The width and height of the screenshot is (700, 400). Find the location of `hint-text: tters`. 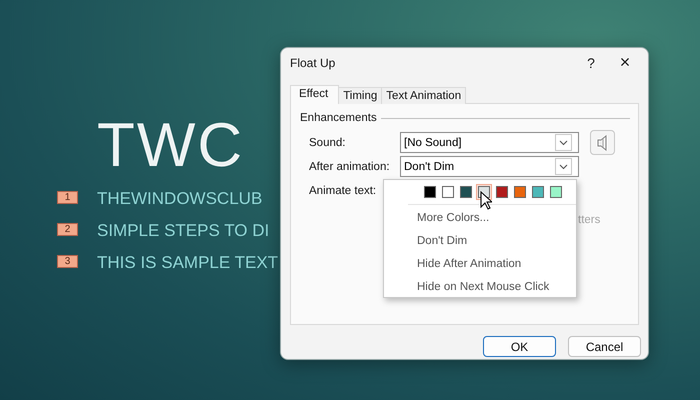

hint-text: tters is located at coordinates (589, 220).